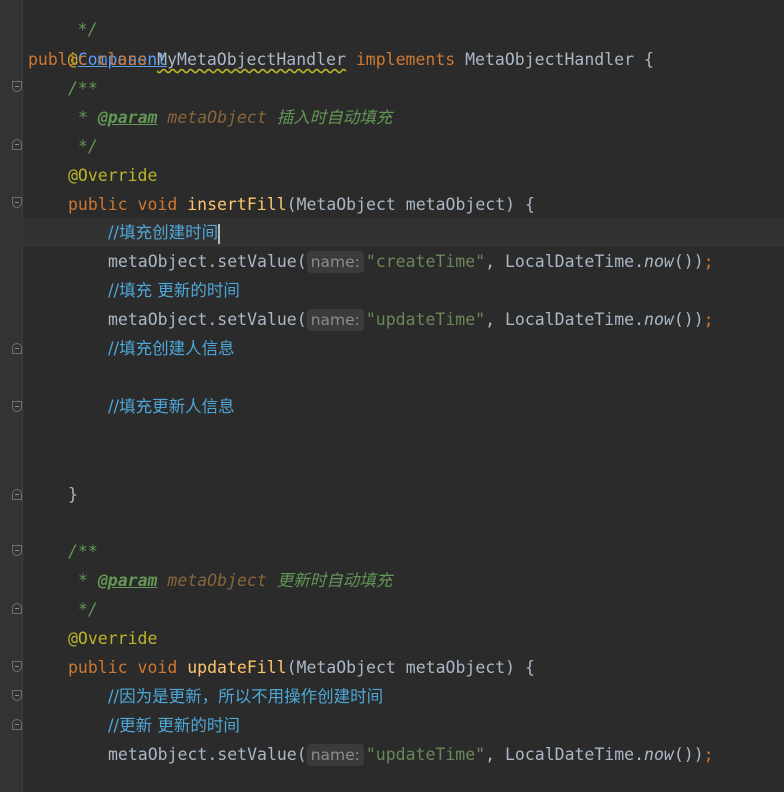 The width and height of the screenshot is (784, 792). Describe the element at coordinates (446, 696) in the screenshot. I see `code-line: //因为是更新，所以不用操作创建时间` at that location.